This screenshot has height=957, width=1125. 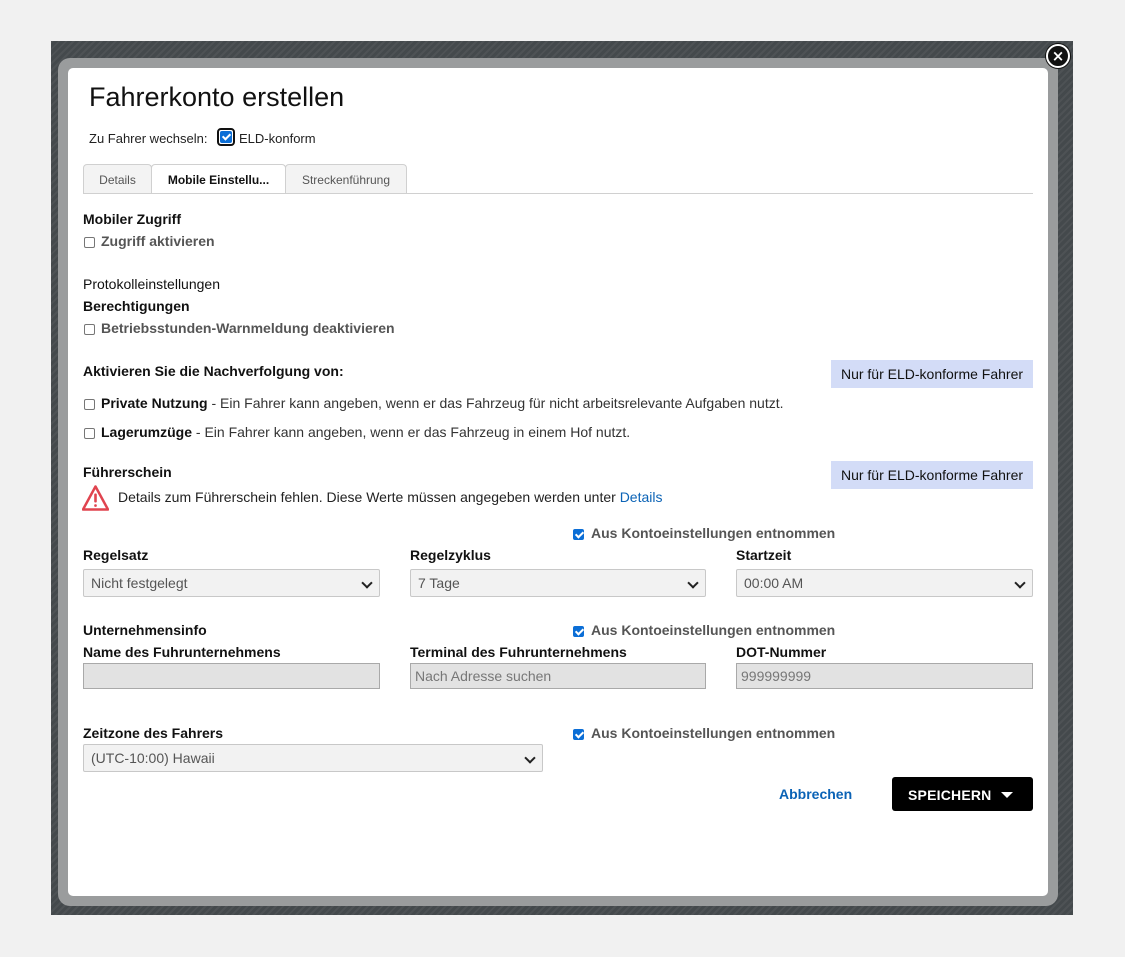 I want to click on save-button: SPEICHERN, so click(x=962, y=794).